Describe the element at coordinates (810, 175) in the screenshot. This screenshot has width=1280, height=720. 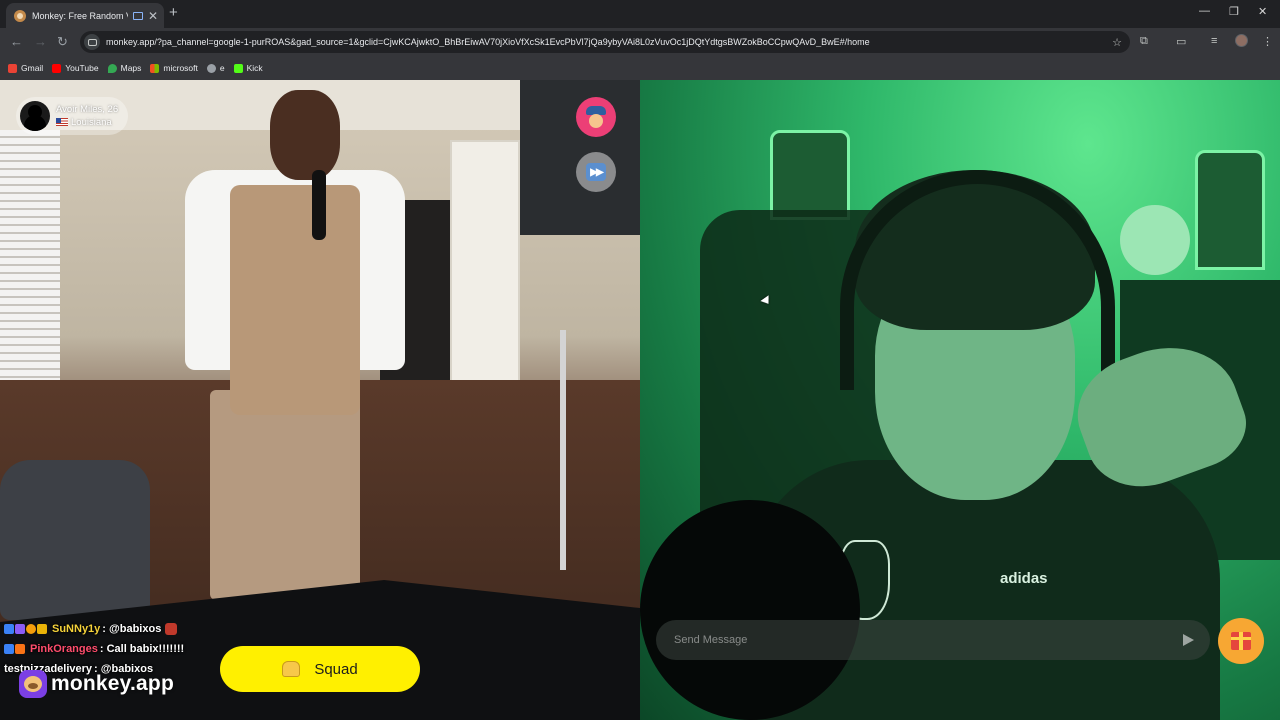
I see `slot-machine-left` at that location.